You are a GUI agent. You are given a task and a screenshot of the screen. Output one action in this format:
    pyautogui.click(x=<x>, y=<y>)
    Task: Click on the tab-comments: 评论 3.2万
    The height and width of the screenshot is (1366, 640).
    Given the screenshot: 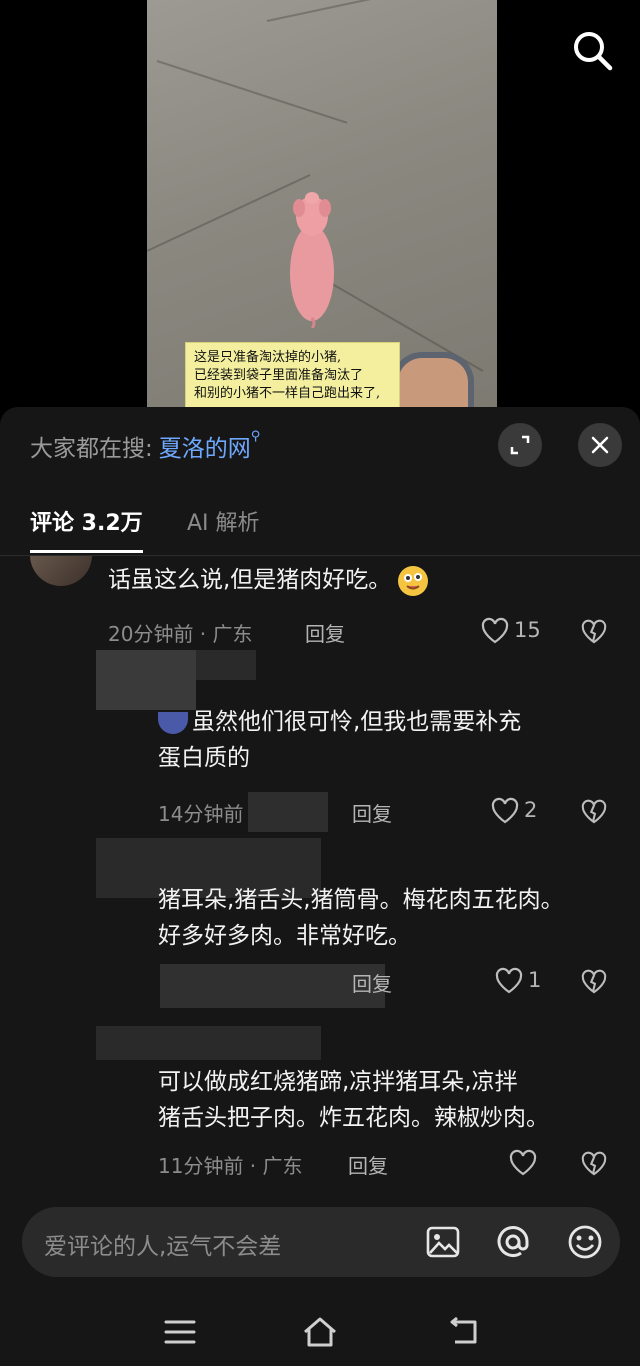 What is the action you would take?
    pyautogui.click(x=86, y=521)
    